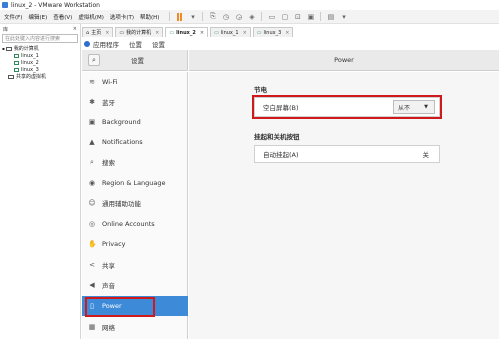 The image size is (499, 339). What do you see at coordinates (251, 16) in the screenshot?
I see `snapshot-manager-icon: ◈` at bounding box center [251, 16].